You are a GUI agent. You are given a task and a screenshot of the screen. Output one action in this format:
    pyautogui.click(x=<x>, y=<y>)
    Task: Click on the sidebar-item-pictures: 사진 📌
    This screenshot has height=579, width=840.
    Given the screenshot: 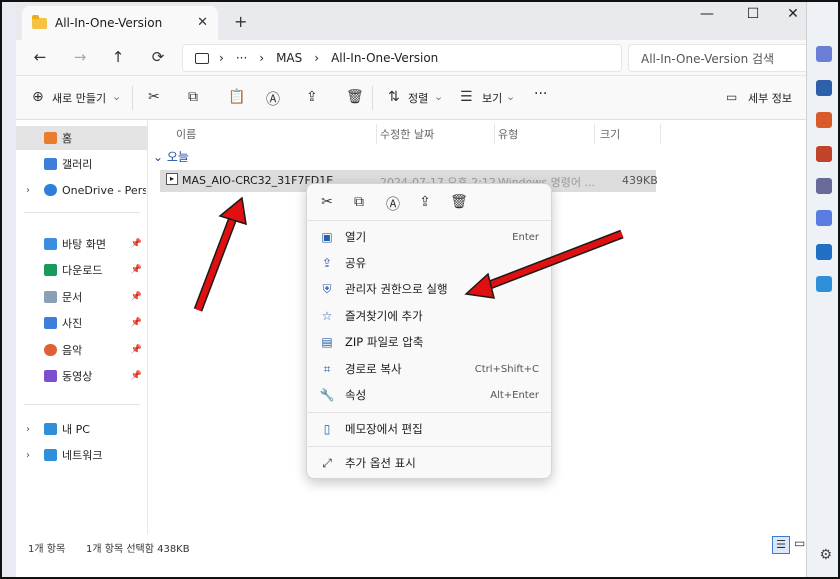 What is the action you would take?
    pyautogui.click(x=82, y=323)
    